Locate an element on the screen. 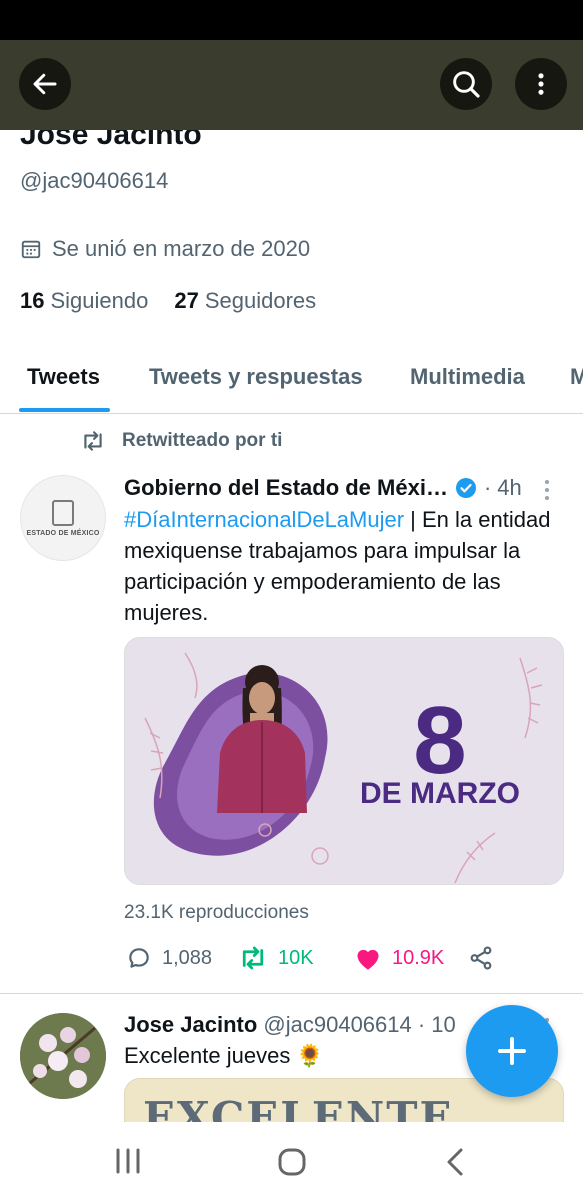 The image size is (583, 1200). active-tab-indicator is located at coordinates (64, 410).